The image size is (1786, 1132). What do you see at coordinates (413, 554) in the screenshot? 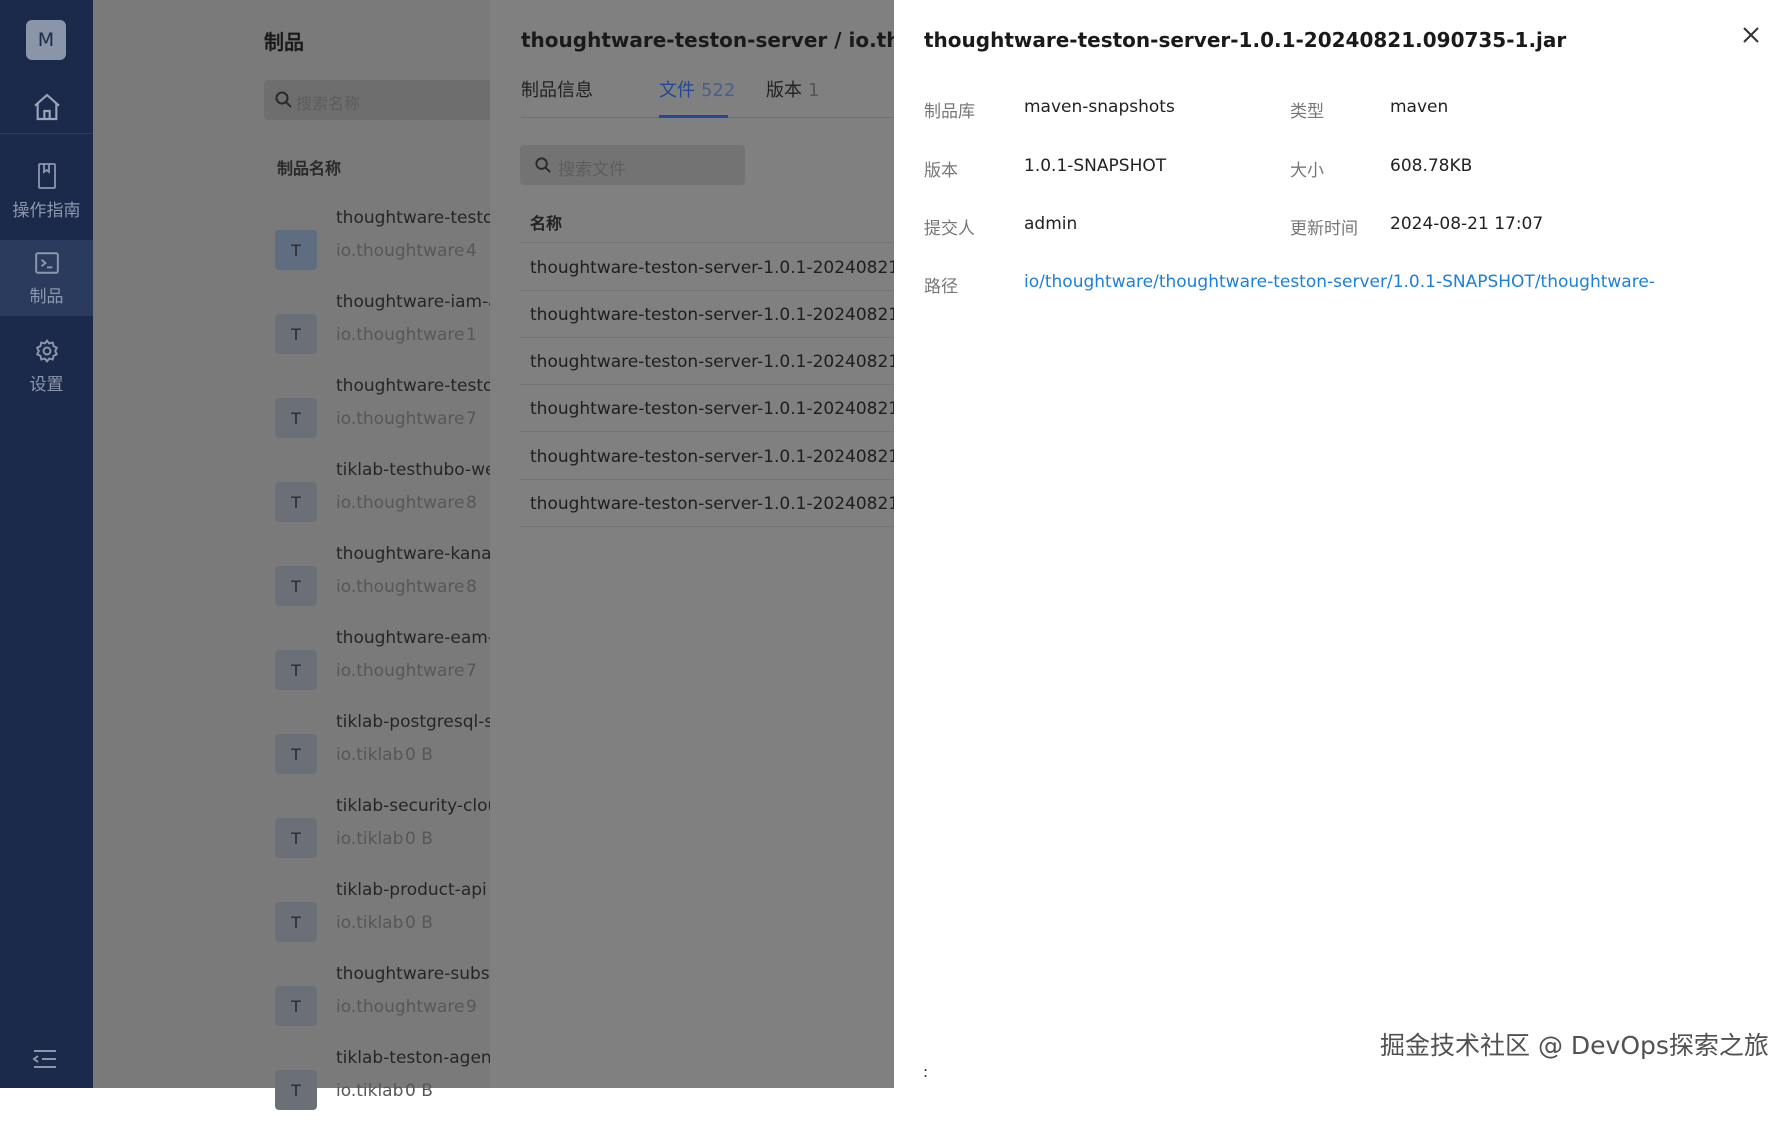
I see `artifact-name: thoughtware-kanass` at bounding box center [413, 554].